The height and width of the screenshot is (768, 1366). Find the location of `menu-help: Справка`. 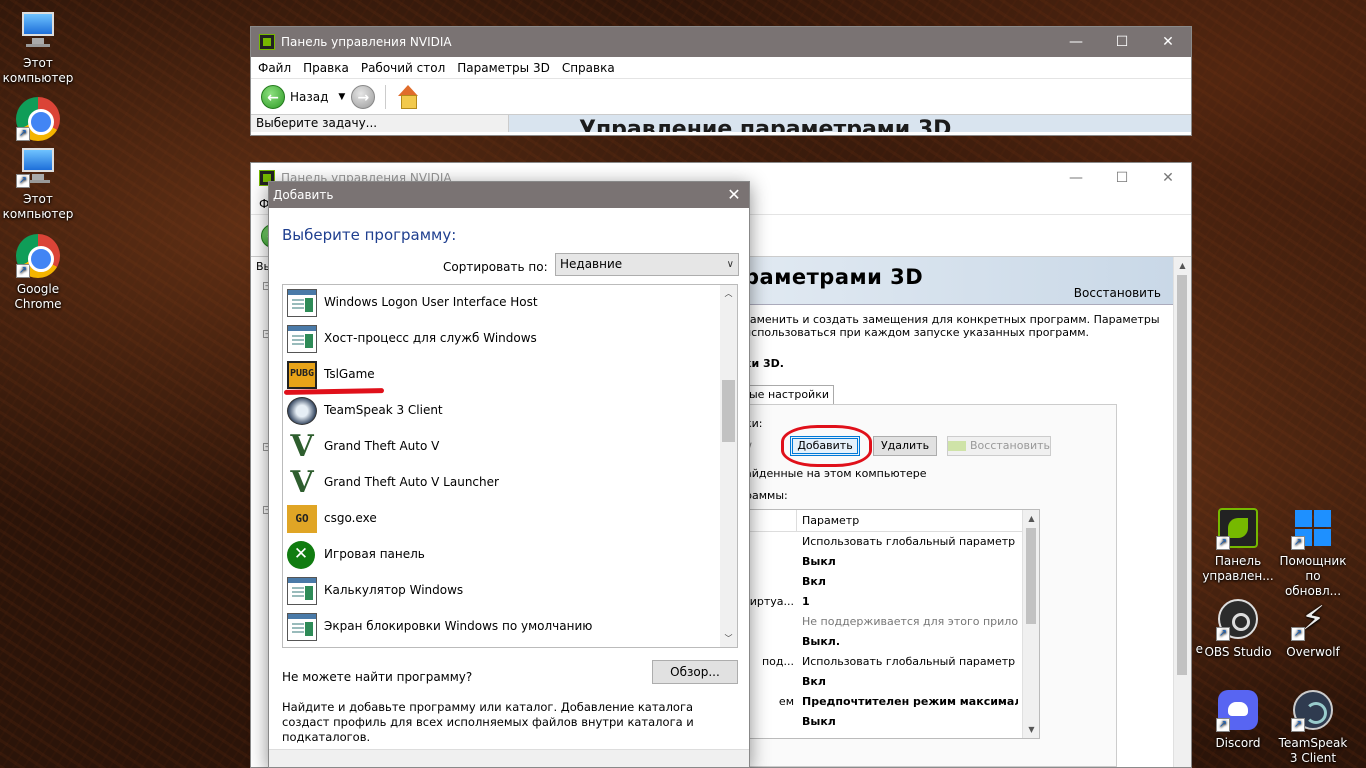

menu-help: Справка is located at coordinates (588, 68).